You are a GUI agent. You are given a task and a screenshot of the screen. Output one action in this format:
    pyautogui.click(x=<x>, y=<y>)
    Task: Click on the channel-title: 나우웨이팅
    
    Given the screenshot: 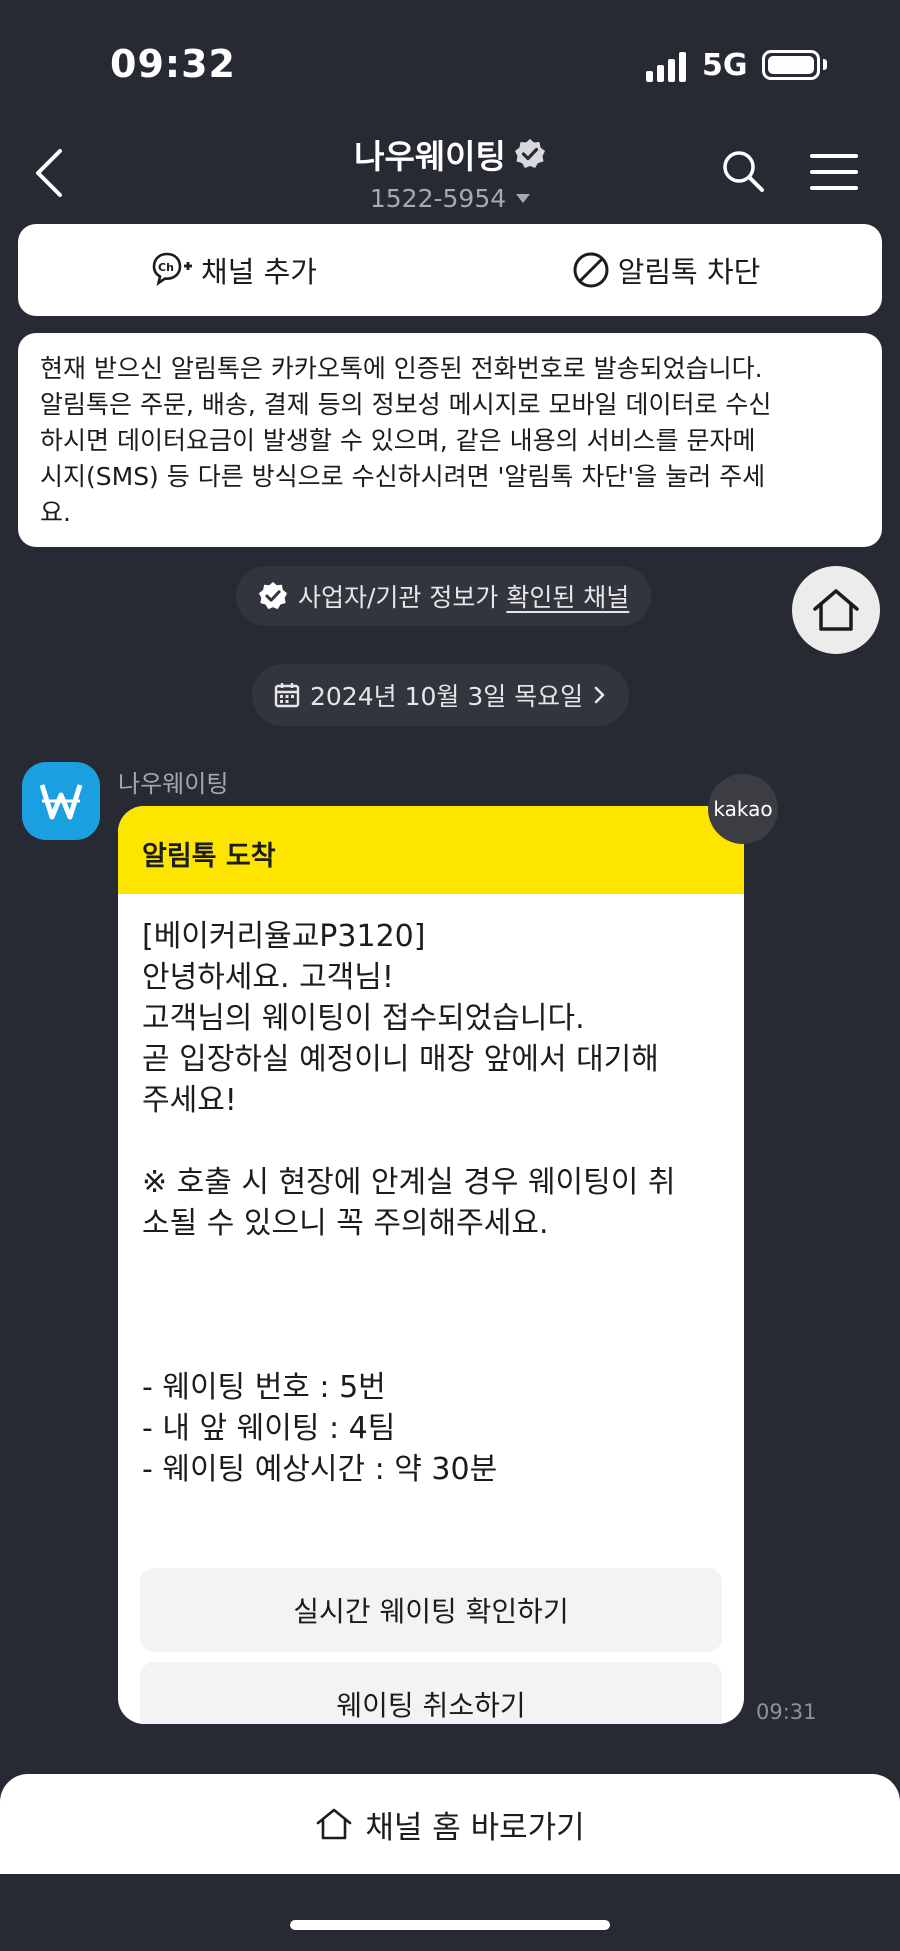 What is the action you would take?
    pyautogui.click(x=430, y=156)
    